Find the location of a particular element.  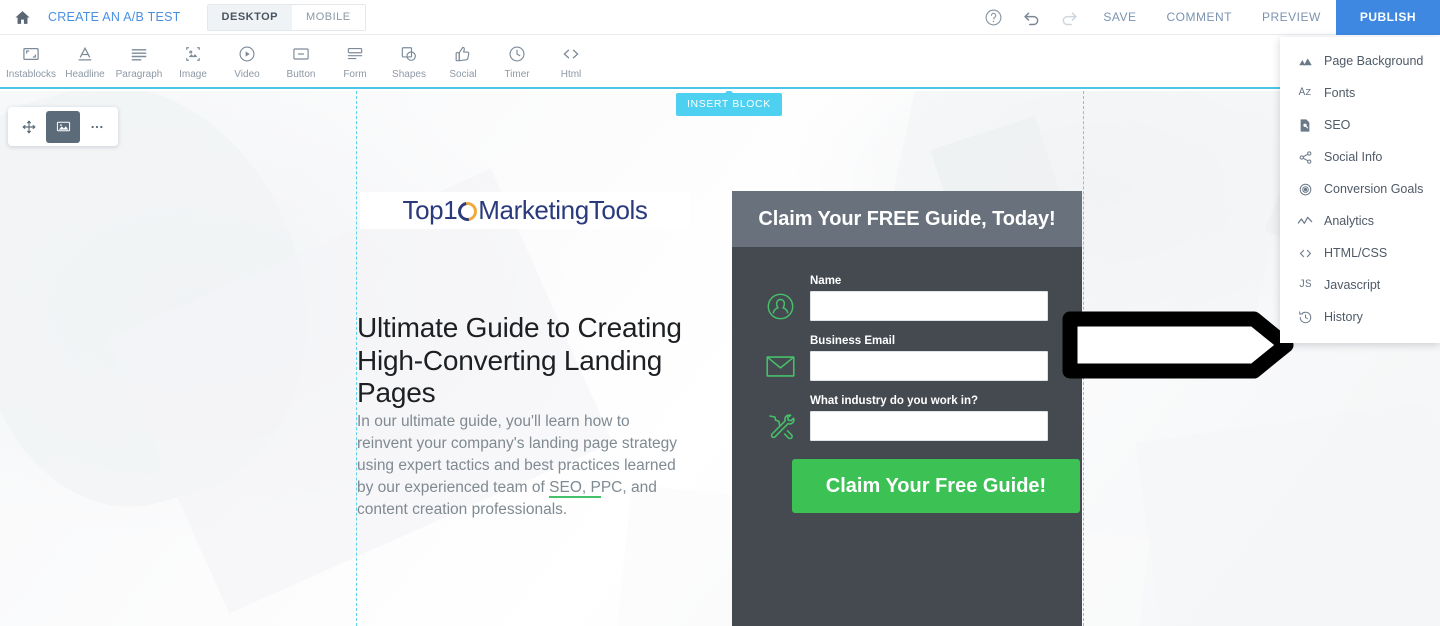

logo-zero-glyph is located at coordinates (467, 211).